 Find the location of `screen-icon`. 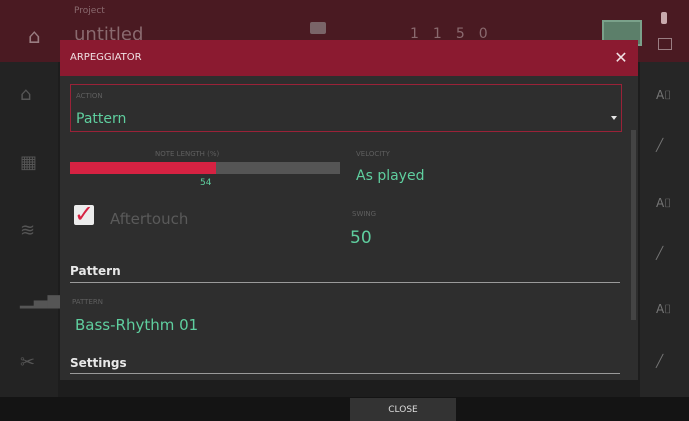

screen-icon is located at coordinates (665, 44).